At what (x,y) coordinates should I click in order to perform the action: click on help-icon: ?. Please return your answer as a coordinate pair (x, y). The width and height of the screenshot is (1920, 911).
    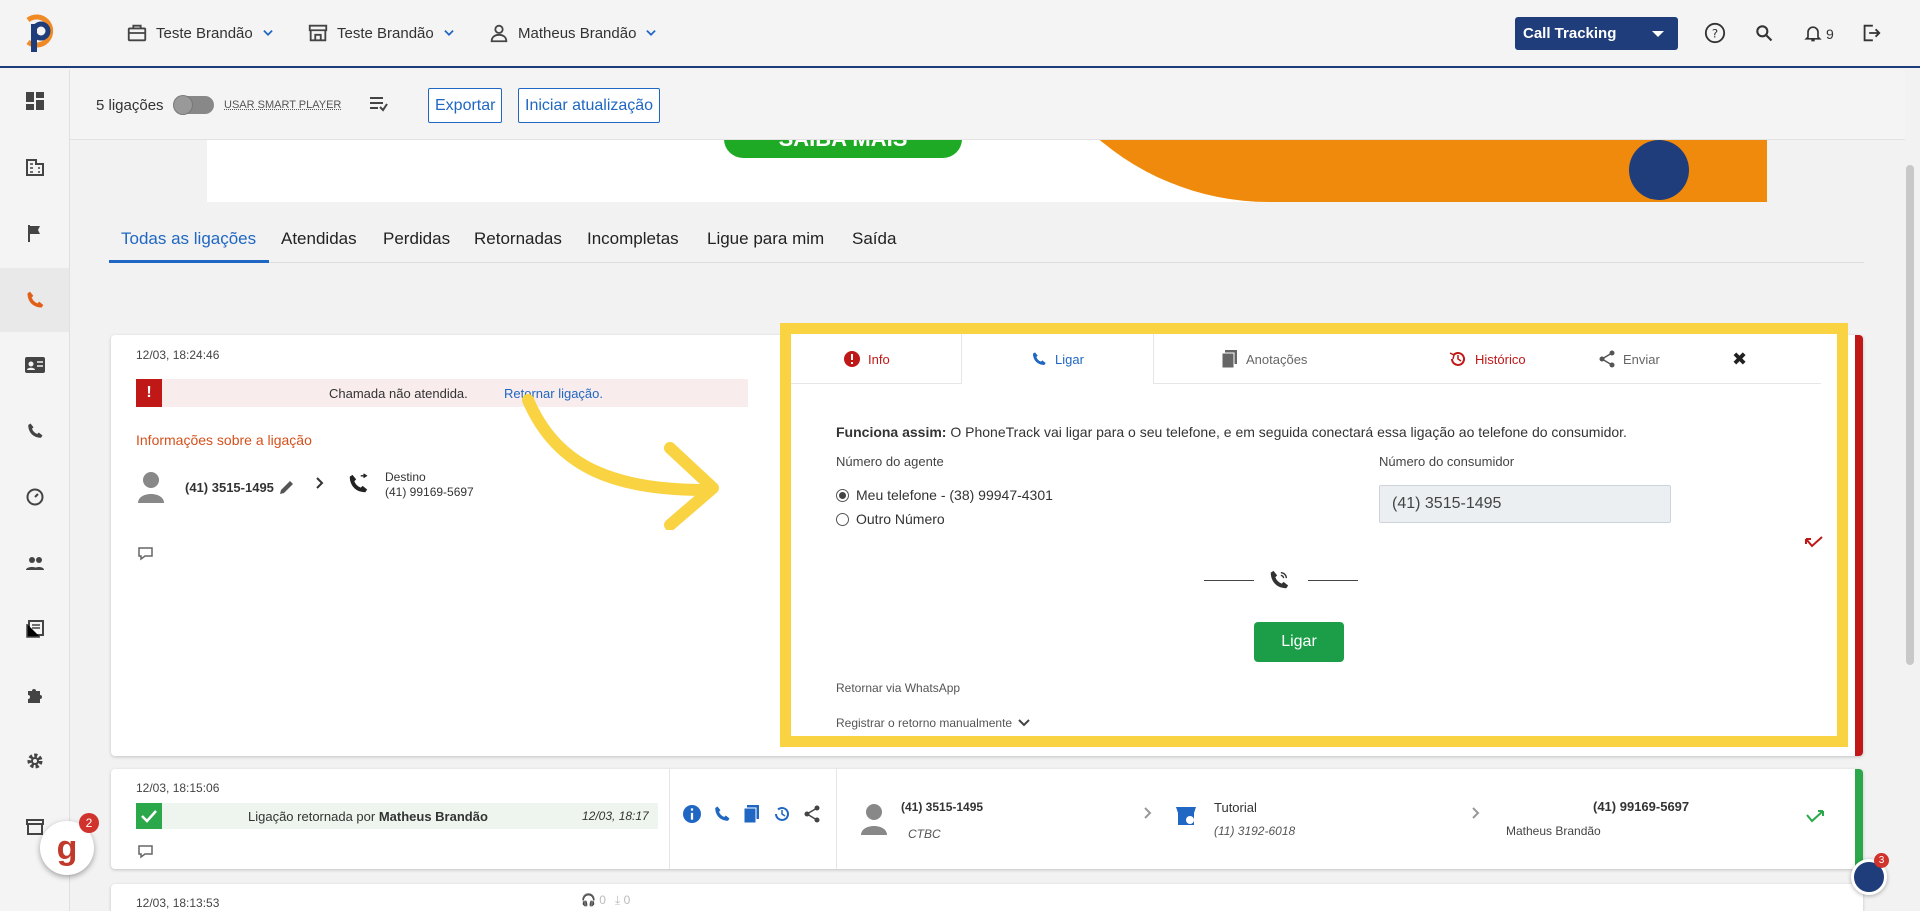
    Looking at the image, I should click on (1715, 33).